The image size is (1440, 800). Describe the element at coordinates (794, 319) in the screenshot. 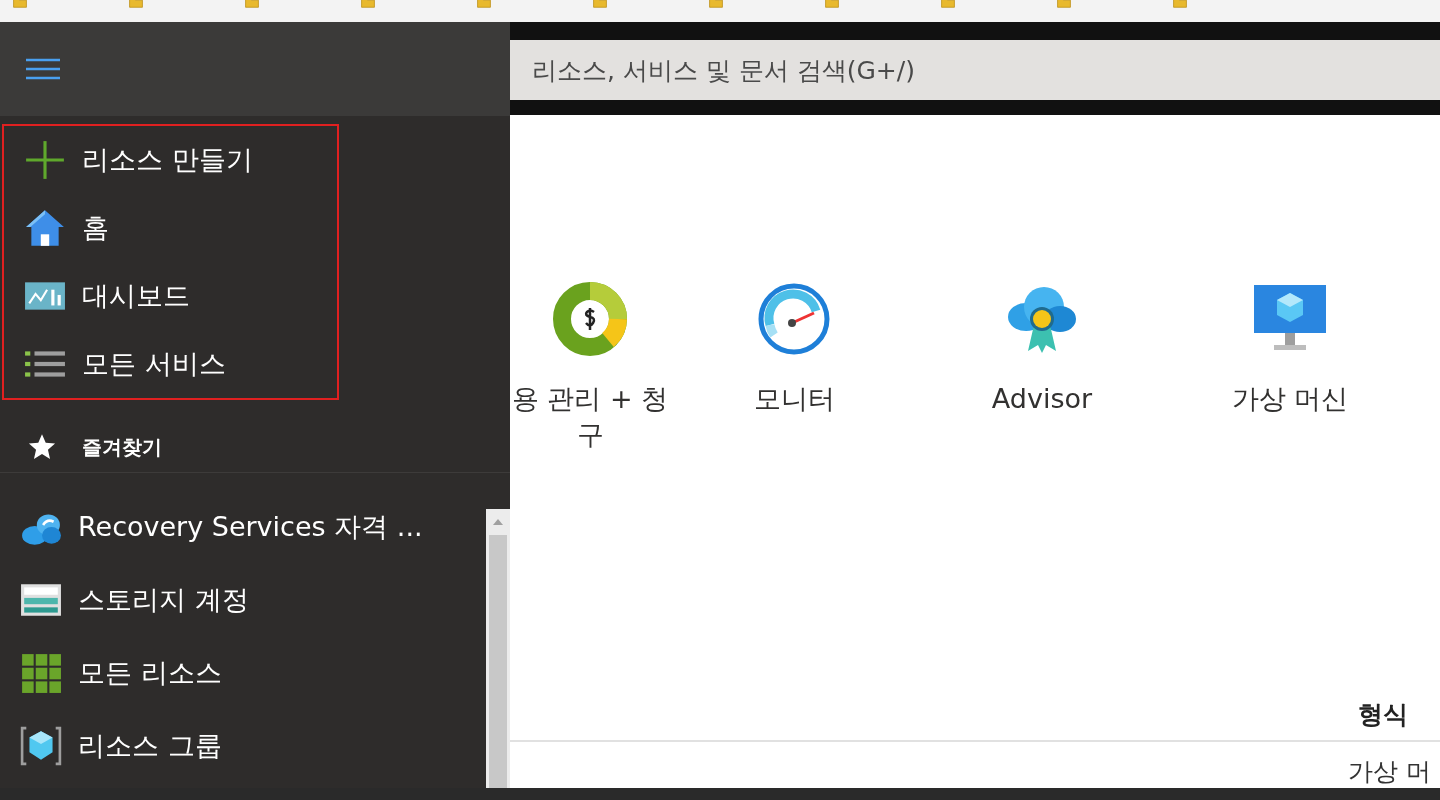

I see `gauge-icon` at that location.